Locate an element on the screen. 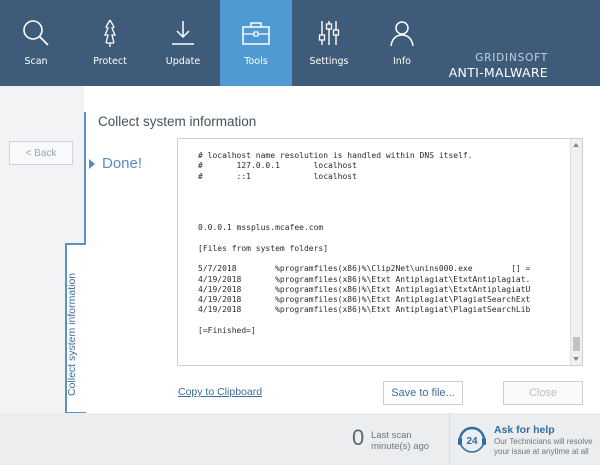 The image size is (600, 465). brand-name: GRIDINSOFT is located at coordinates (511, 58).